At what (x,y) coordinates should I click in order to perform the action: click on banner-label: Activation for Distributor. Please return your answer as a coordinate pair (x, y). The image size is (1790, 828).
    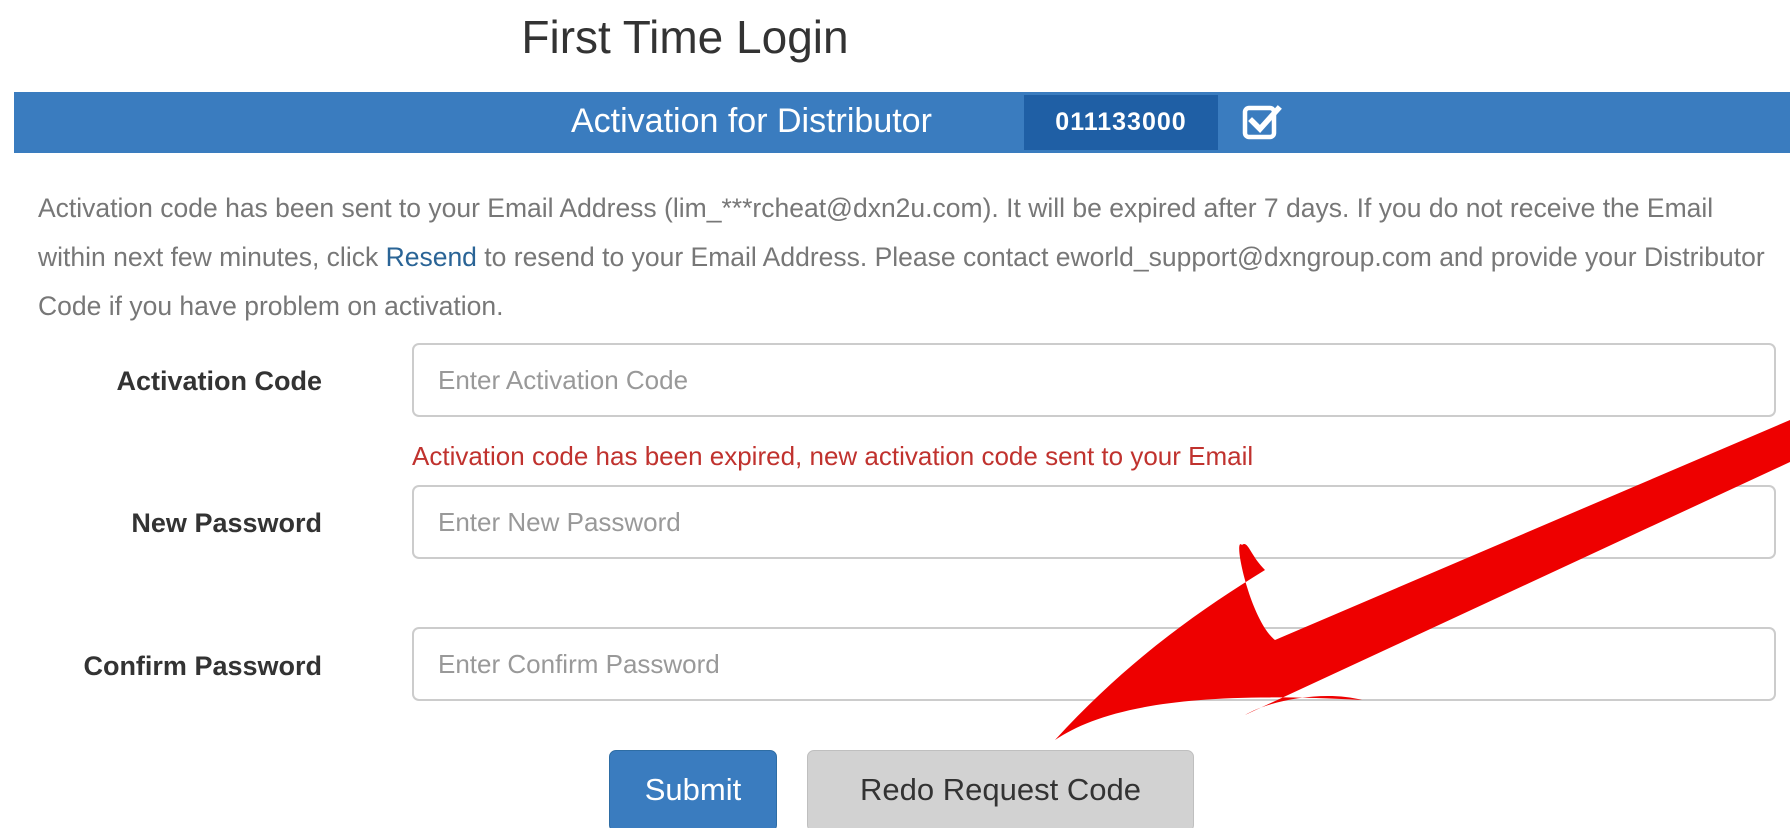
    Looking at the image, I should click on (751, 121).